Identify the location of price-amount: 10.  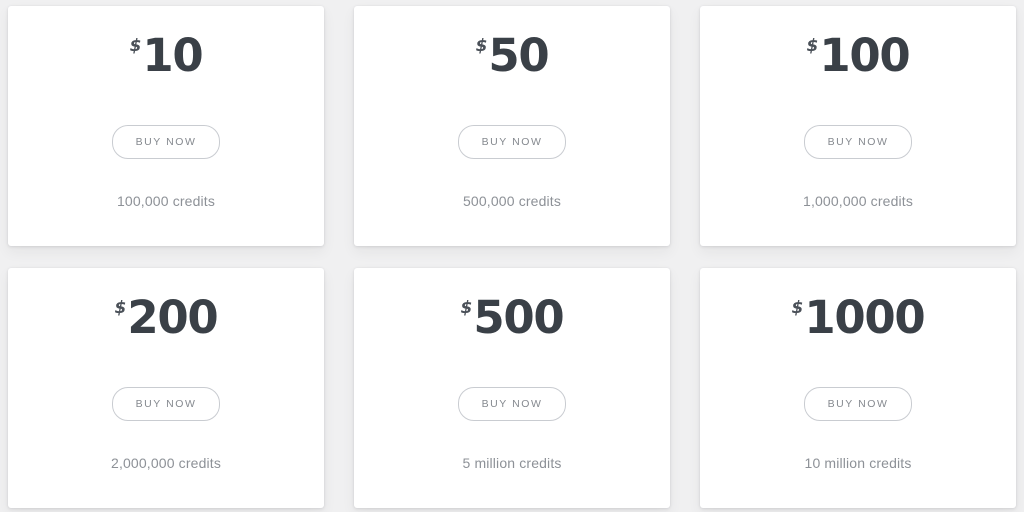
(172, 55).